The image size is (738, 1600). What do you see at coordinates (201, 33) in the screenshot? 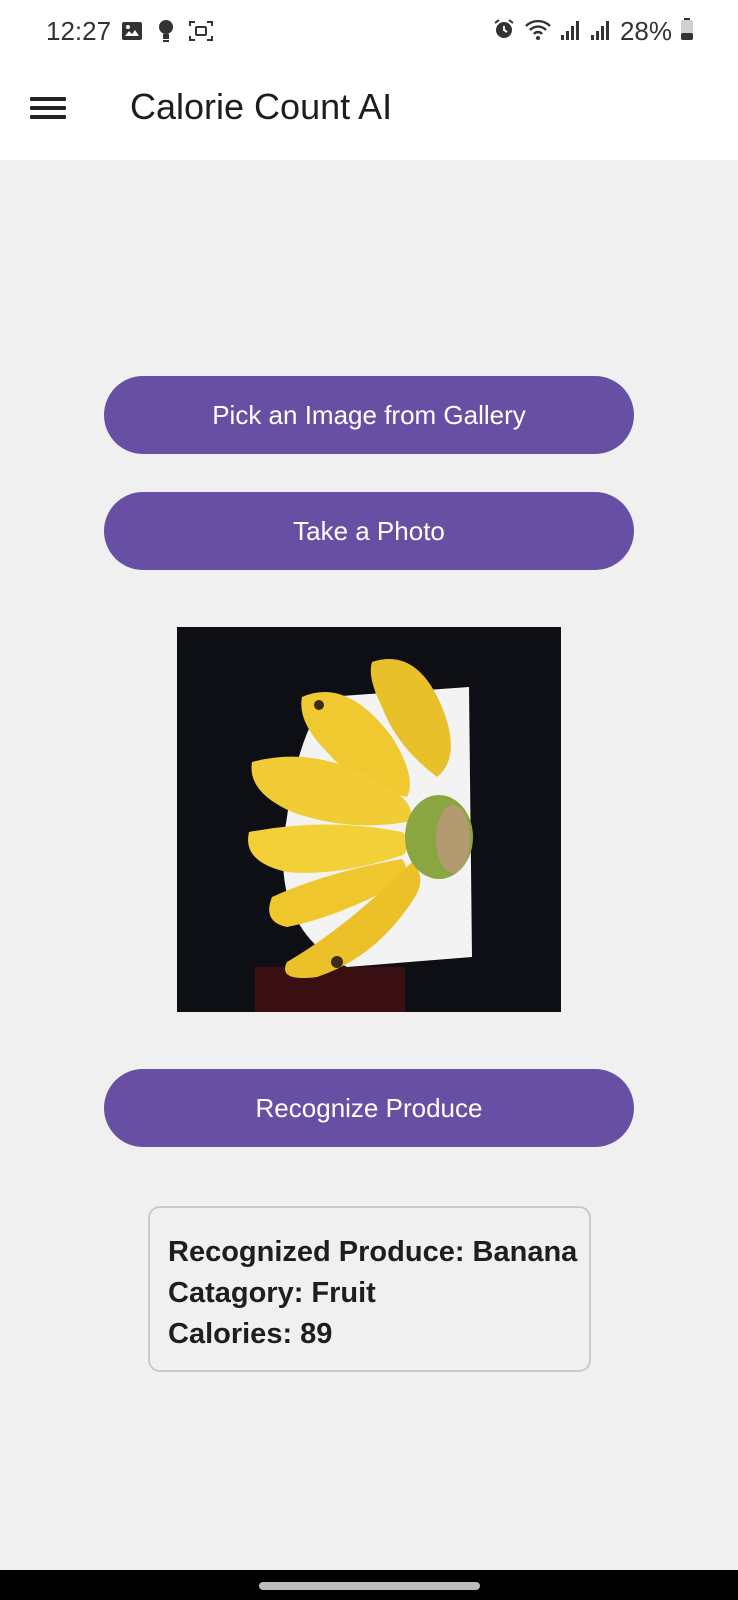
I see `screen-capture-icon` at bounding box center [201, 33].